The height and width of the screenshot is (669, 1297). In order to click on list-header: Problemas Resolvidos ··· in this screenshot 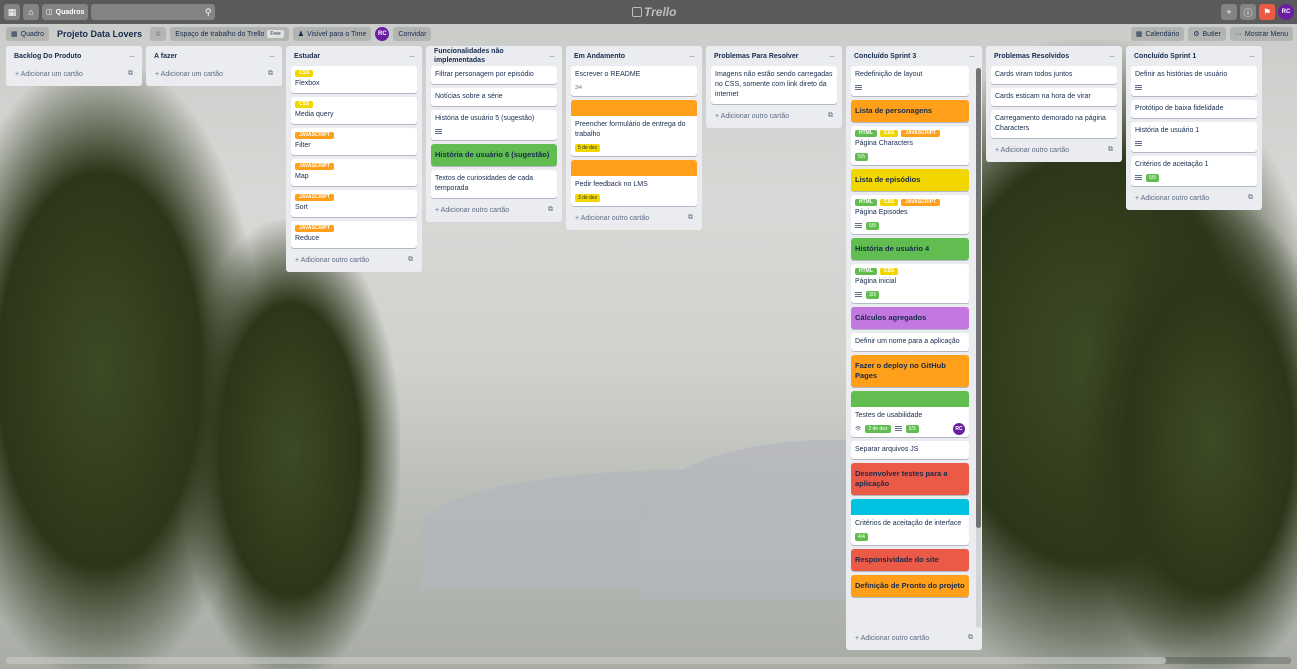, I will do `click(1054, 56)`.